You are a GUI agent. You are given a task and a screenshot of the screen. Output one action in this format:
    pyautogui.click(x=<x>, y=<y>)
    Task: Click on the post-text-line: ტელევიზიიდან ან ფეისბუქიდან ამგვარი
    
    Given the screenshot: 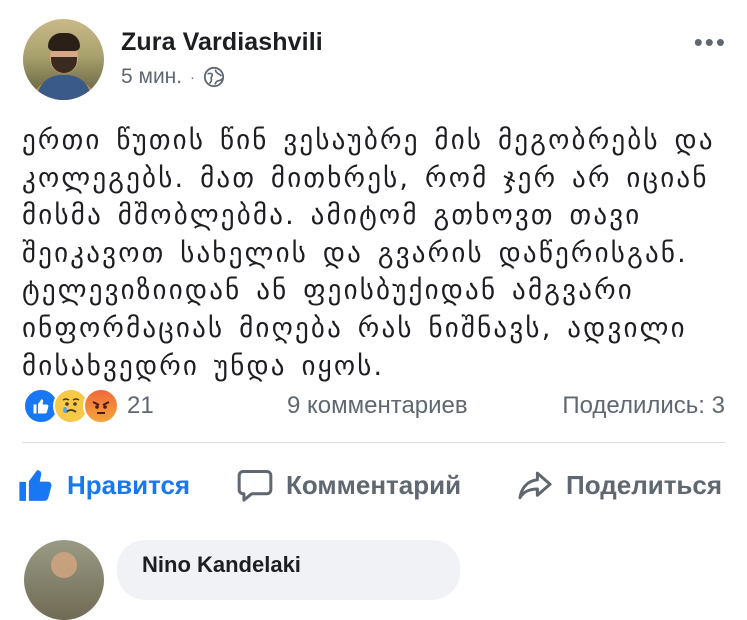 What is the action you would take?
    pyautogui.click(x=328, y=291)
    